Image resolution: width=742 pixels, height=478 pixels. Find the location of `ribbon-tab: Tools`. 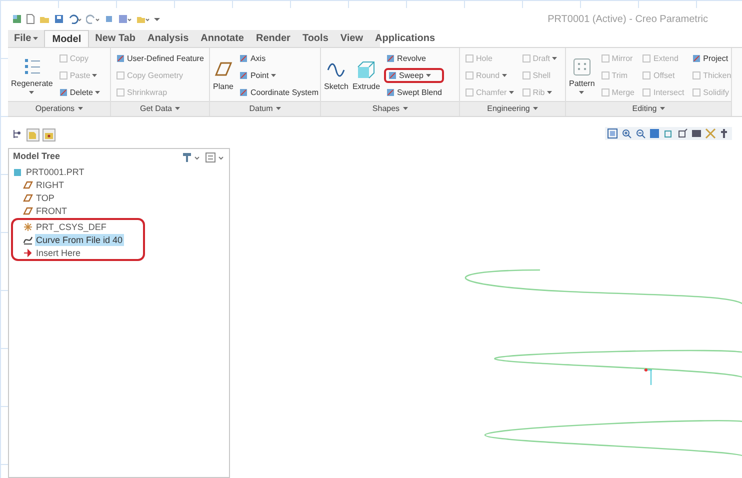

ribbon-tab: Tools is located at coordinates (315, 38).